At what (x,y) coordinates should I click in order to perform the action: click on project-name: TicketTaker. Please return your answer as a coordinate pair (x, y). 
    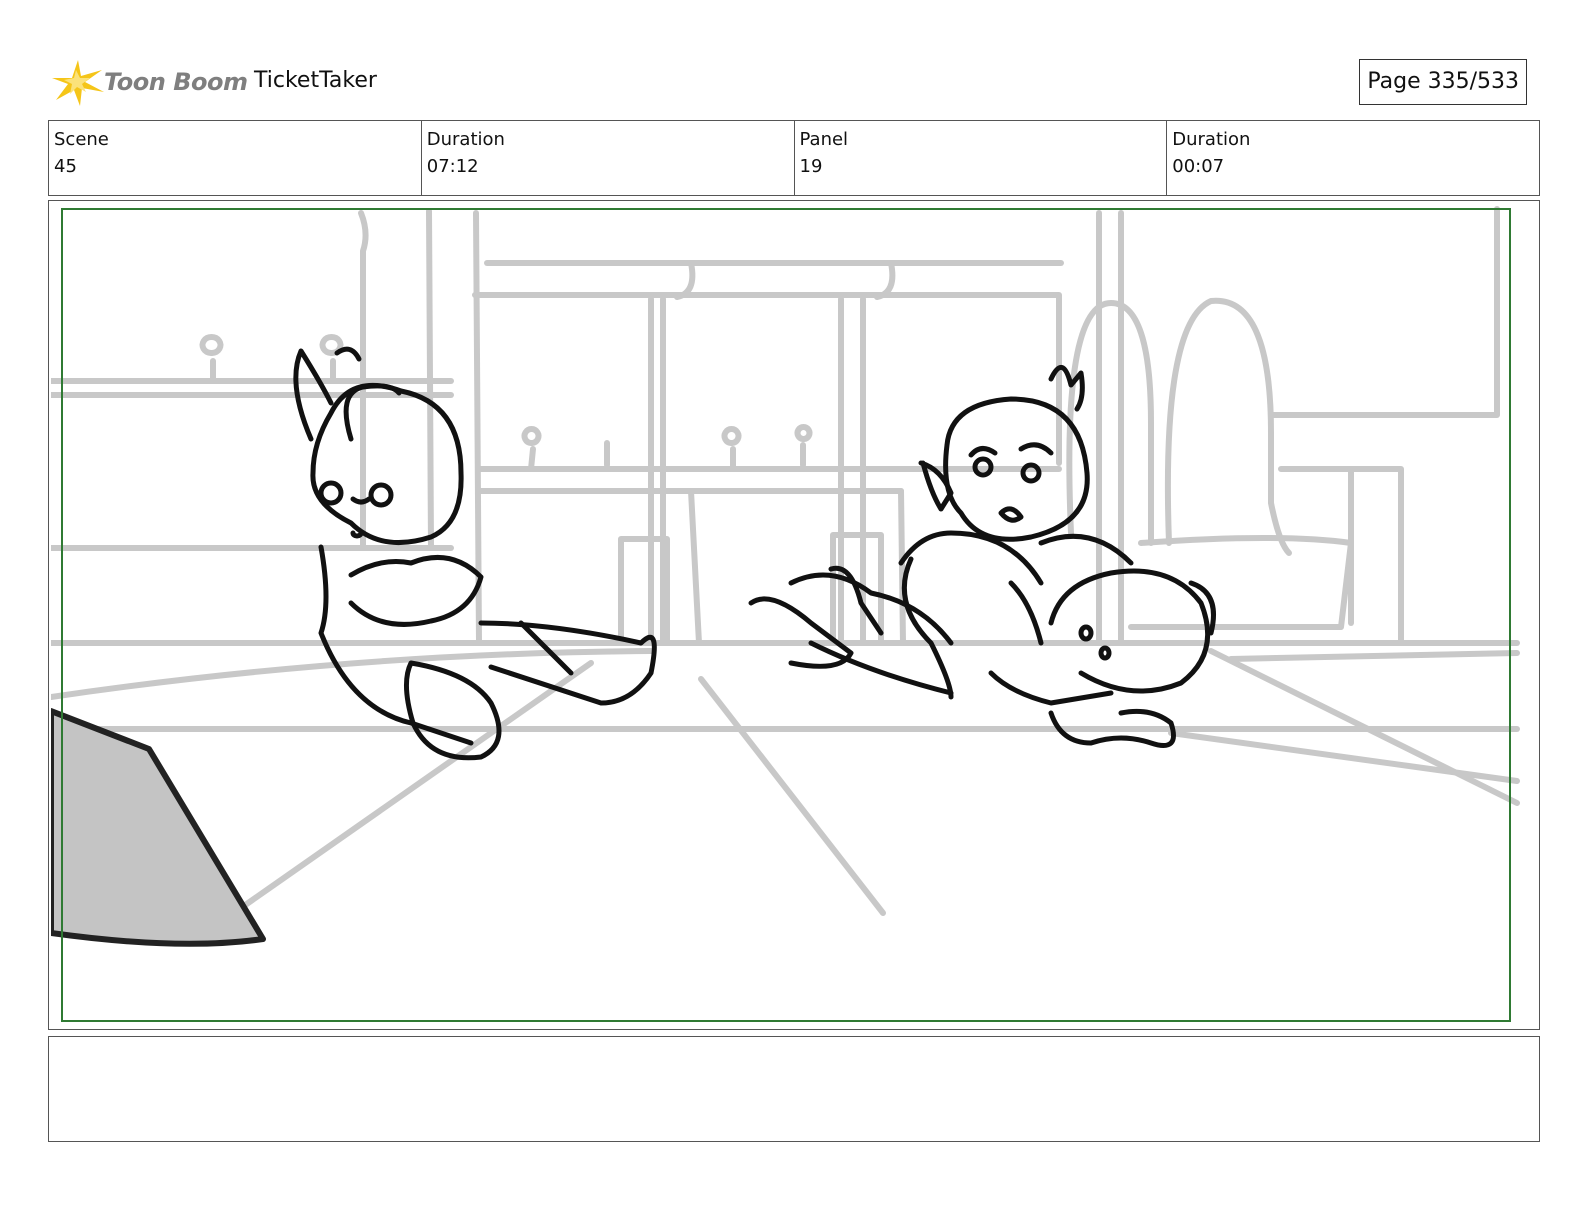
    Looking at the image, I should click on (315, 80).